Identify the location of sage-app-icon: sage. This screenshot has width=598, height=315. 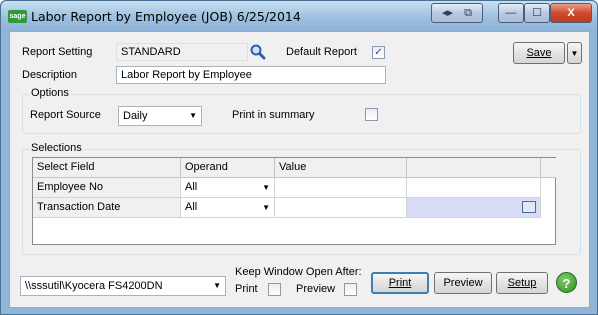
(17, 16).